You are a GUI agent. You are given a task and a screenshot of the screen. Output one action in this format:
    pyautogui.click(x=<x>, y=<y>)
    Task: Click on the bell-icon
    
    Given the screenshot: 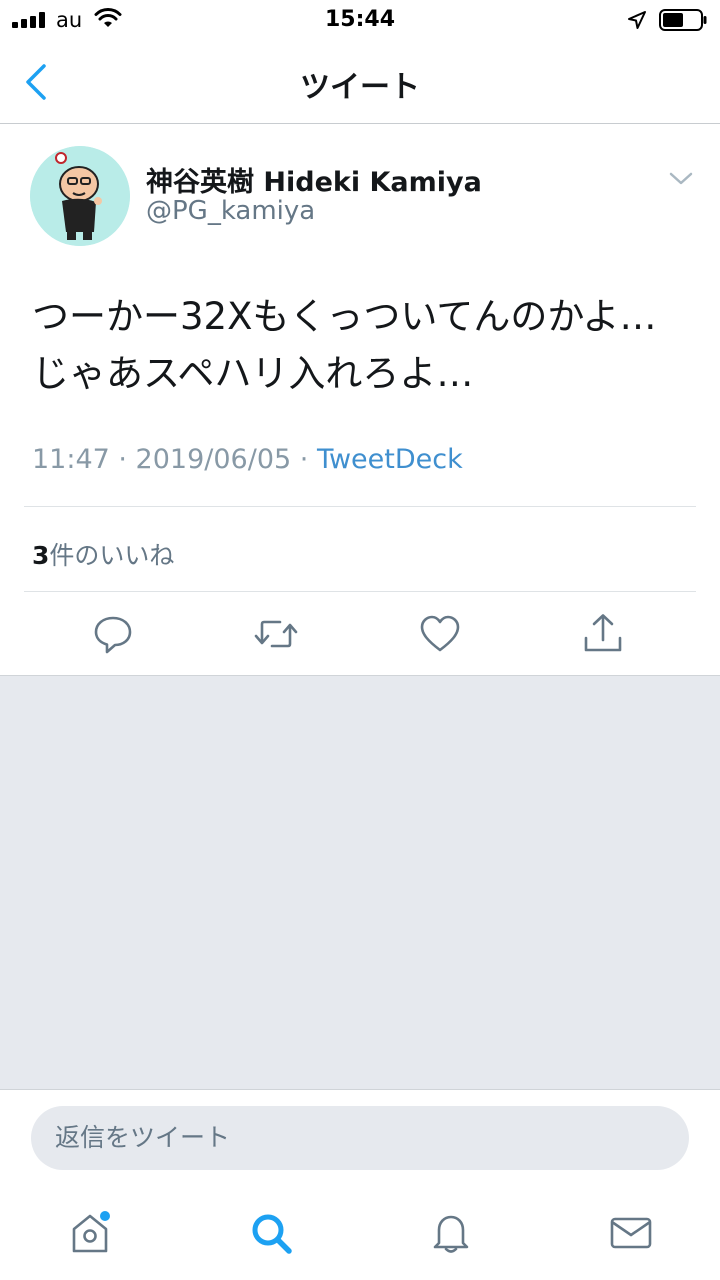 What is the action you would take?
    pyautogui.click(x=451, y=1233)
    